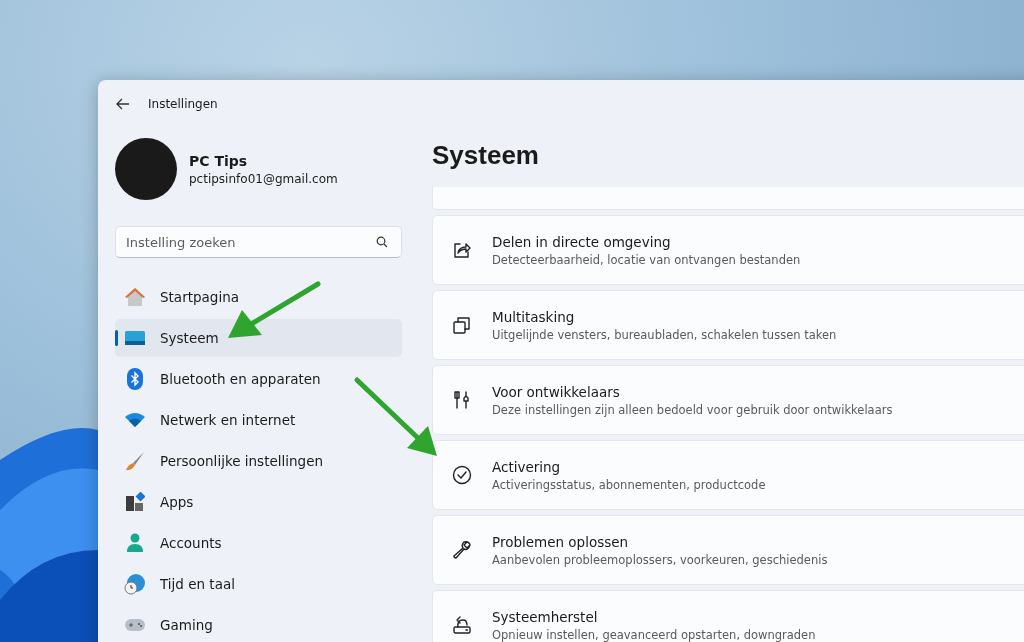 Image resolution: width=1024 pixels, height=642 pixels. Describe the element at coordinates (183, 104) in the screenshot. I see `window-title: Instellingen` at that location.